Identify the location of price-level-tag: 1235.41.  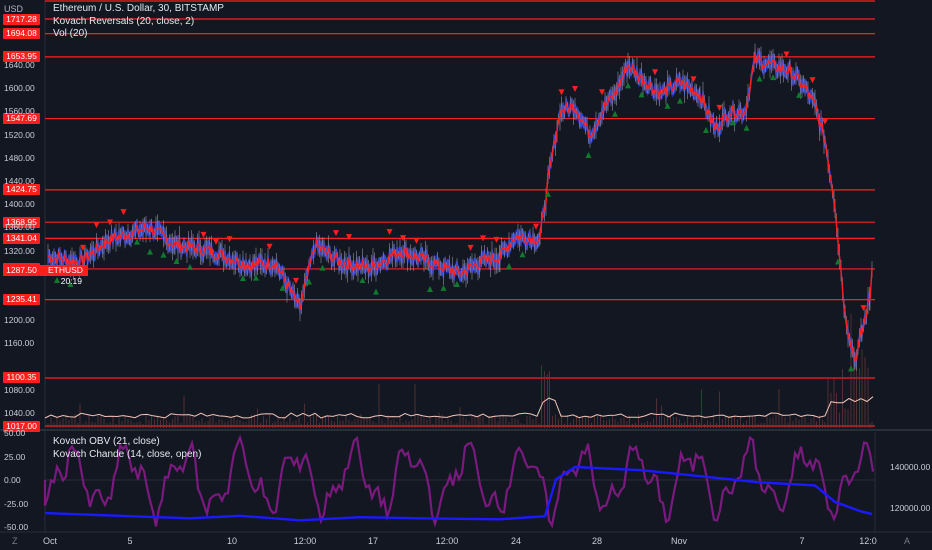
(21, 300).